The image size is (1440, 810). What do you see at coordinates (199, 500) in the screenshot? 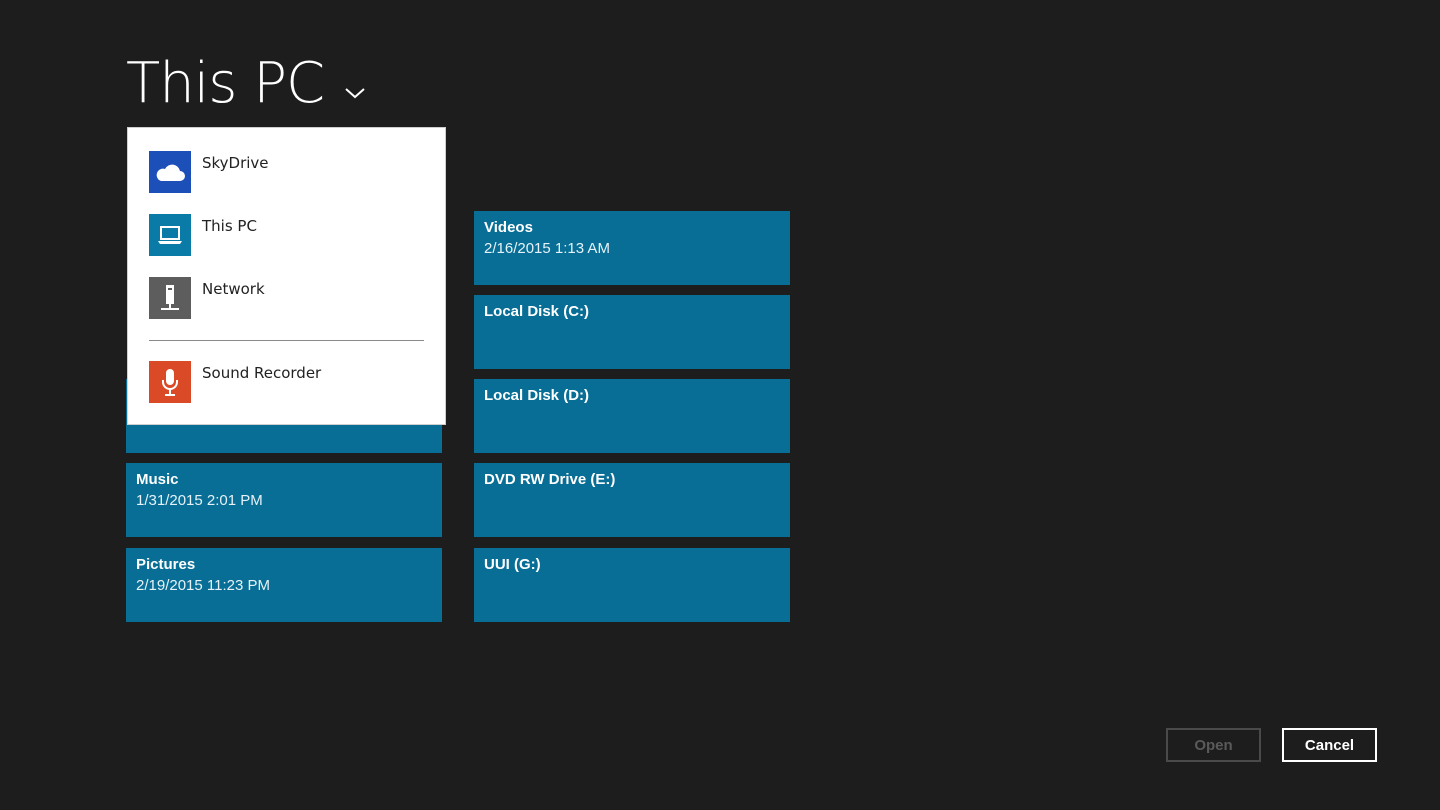
I see `tile-date: 1/31/2015 2:01 PM` at bounding box center [199, 500].